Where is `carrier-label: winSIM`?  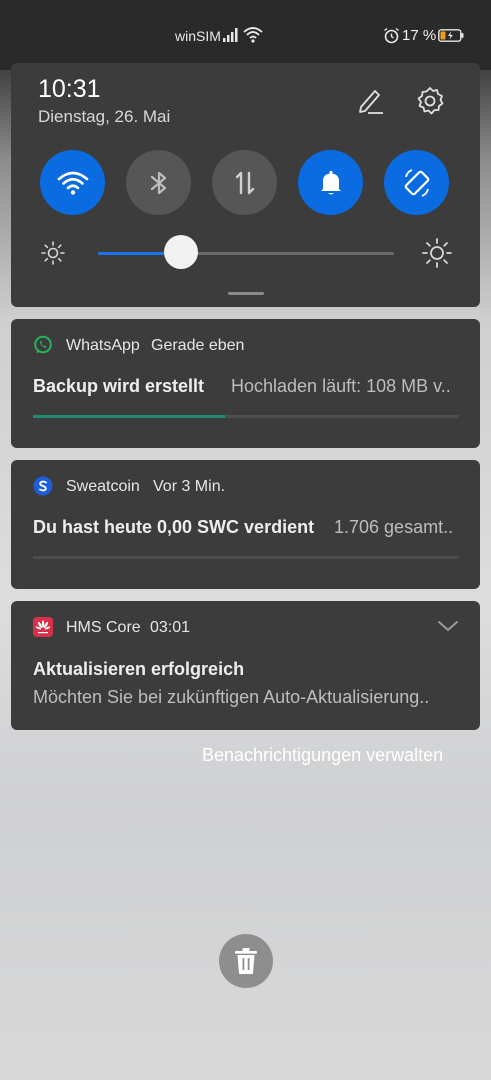
carrier-label: winSIM is located at coordinates (198, 36).